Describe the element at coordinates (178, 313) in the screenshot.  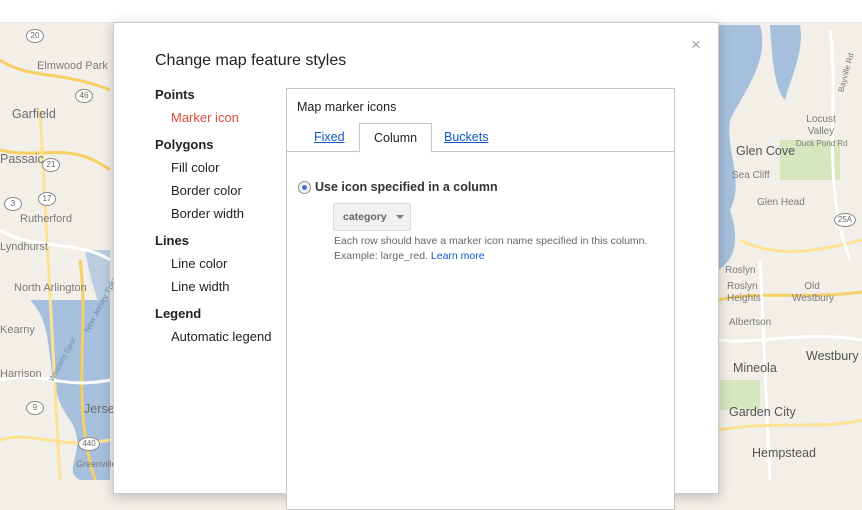
I see `sidebar-heading-legend: Legend` at that location.